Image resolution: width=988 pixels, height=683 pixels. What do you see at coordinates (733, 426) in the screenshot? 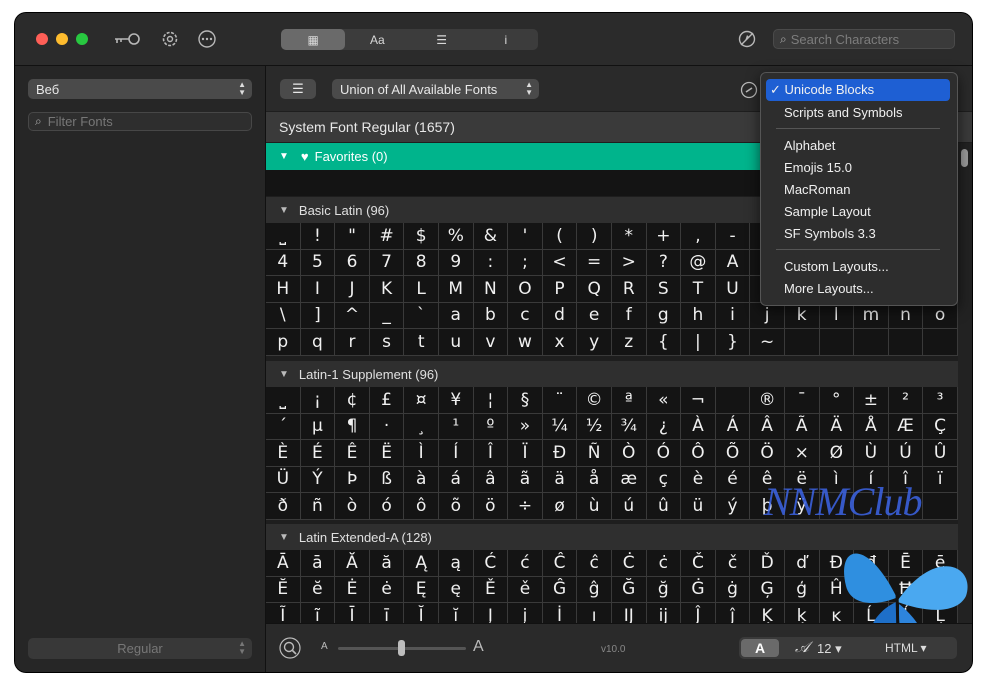
I see `glyph-cell: Á` at bounding box center [733, 426].